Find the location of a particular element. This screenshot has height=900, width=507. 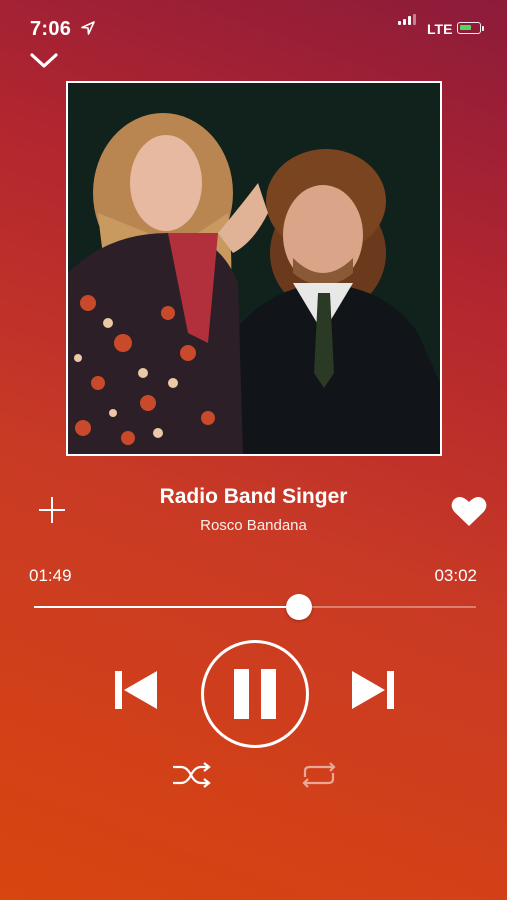

like-button is located at coordinates (469, 511).